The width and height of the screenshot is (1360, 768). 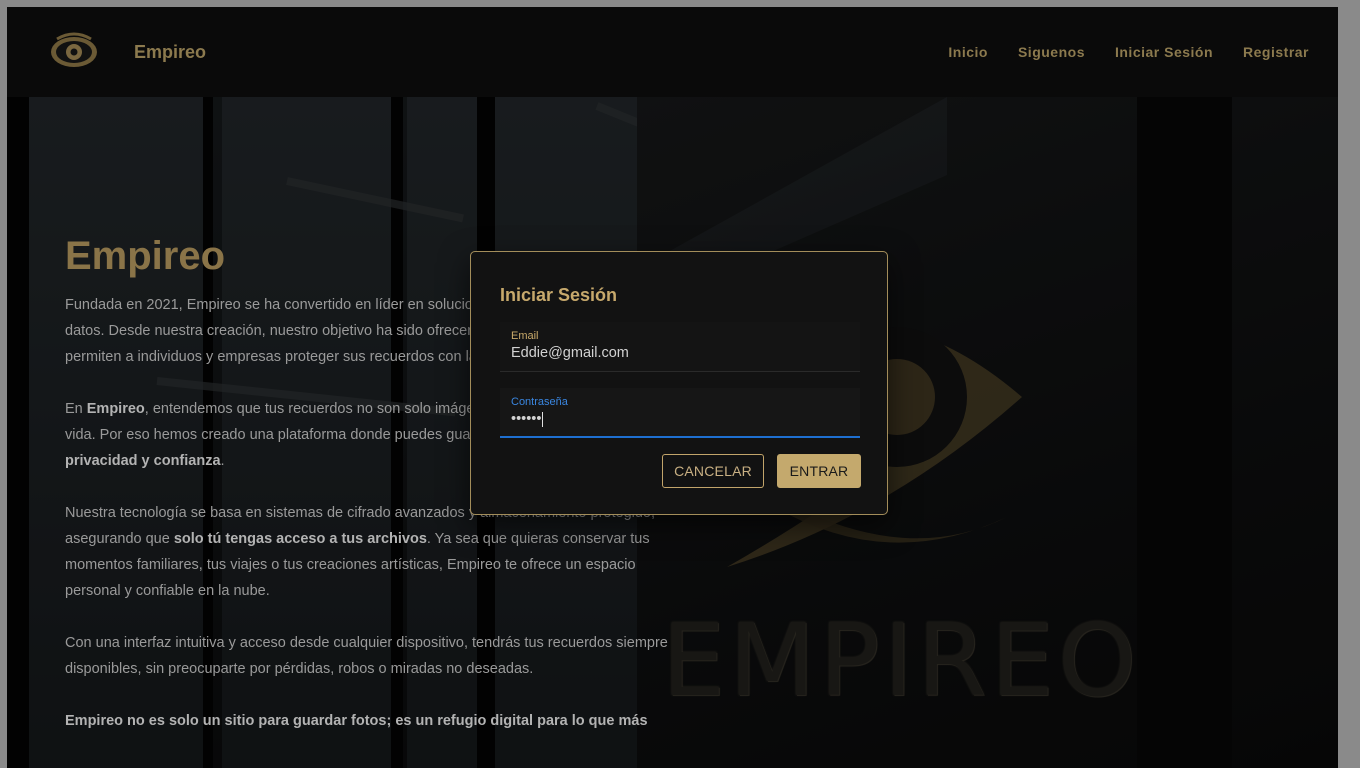 I want to click on password-label: Contraseña, so click(x=539, y=402).